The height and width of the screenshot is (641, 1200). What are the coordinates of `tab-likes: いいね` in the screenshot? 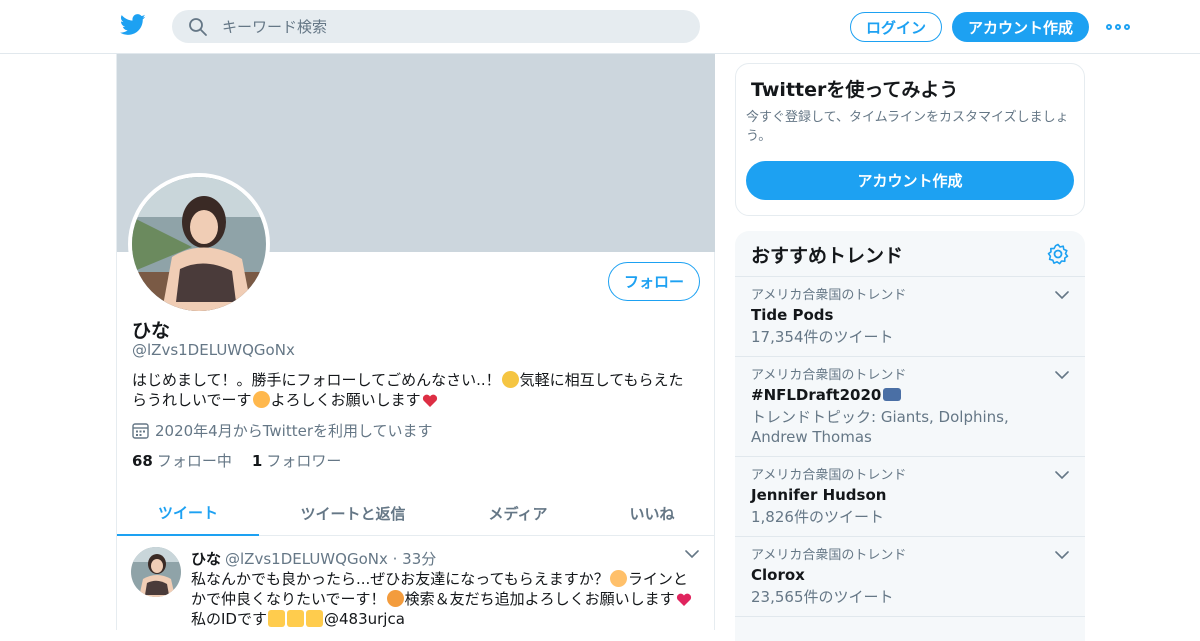 It's located at (652, 513).